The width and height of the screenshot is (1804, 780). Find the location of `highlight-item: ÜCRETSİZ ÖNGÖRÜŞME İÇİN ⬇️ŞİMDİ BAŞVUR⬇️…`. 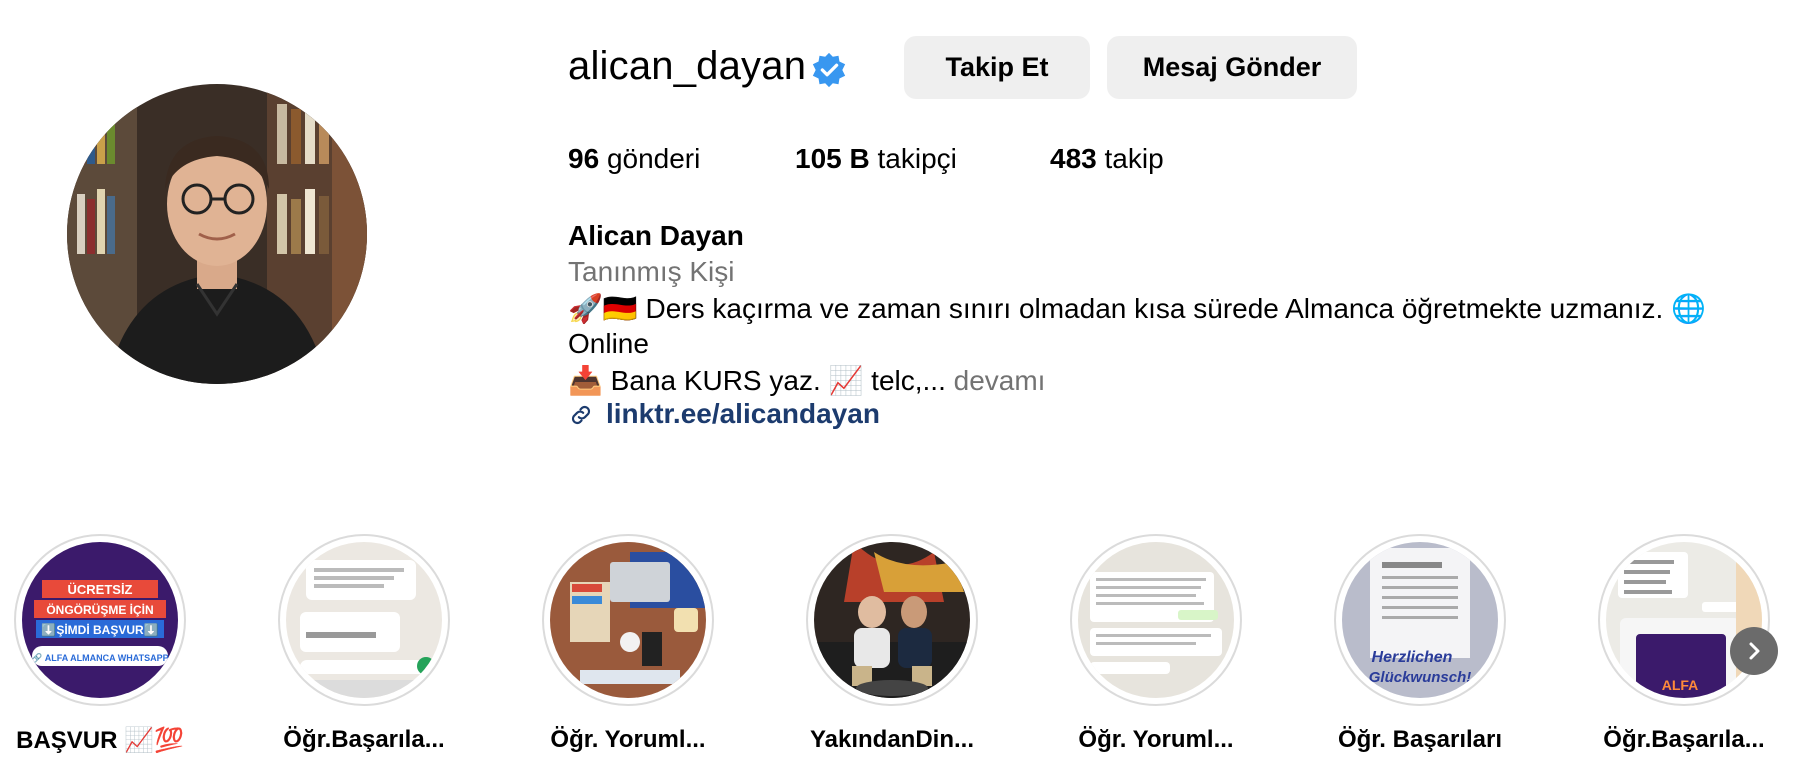

highlight-item: ÜCRETSİZ ÖNGÖRÜŞME İÇİN ⬇️ŞİMDİ BAŞVUR⬇️… is located at coordinates (100, 644).